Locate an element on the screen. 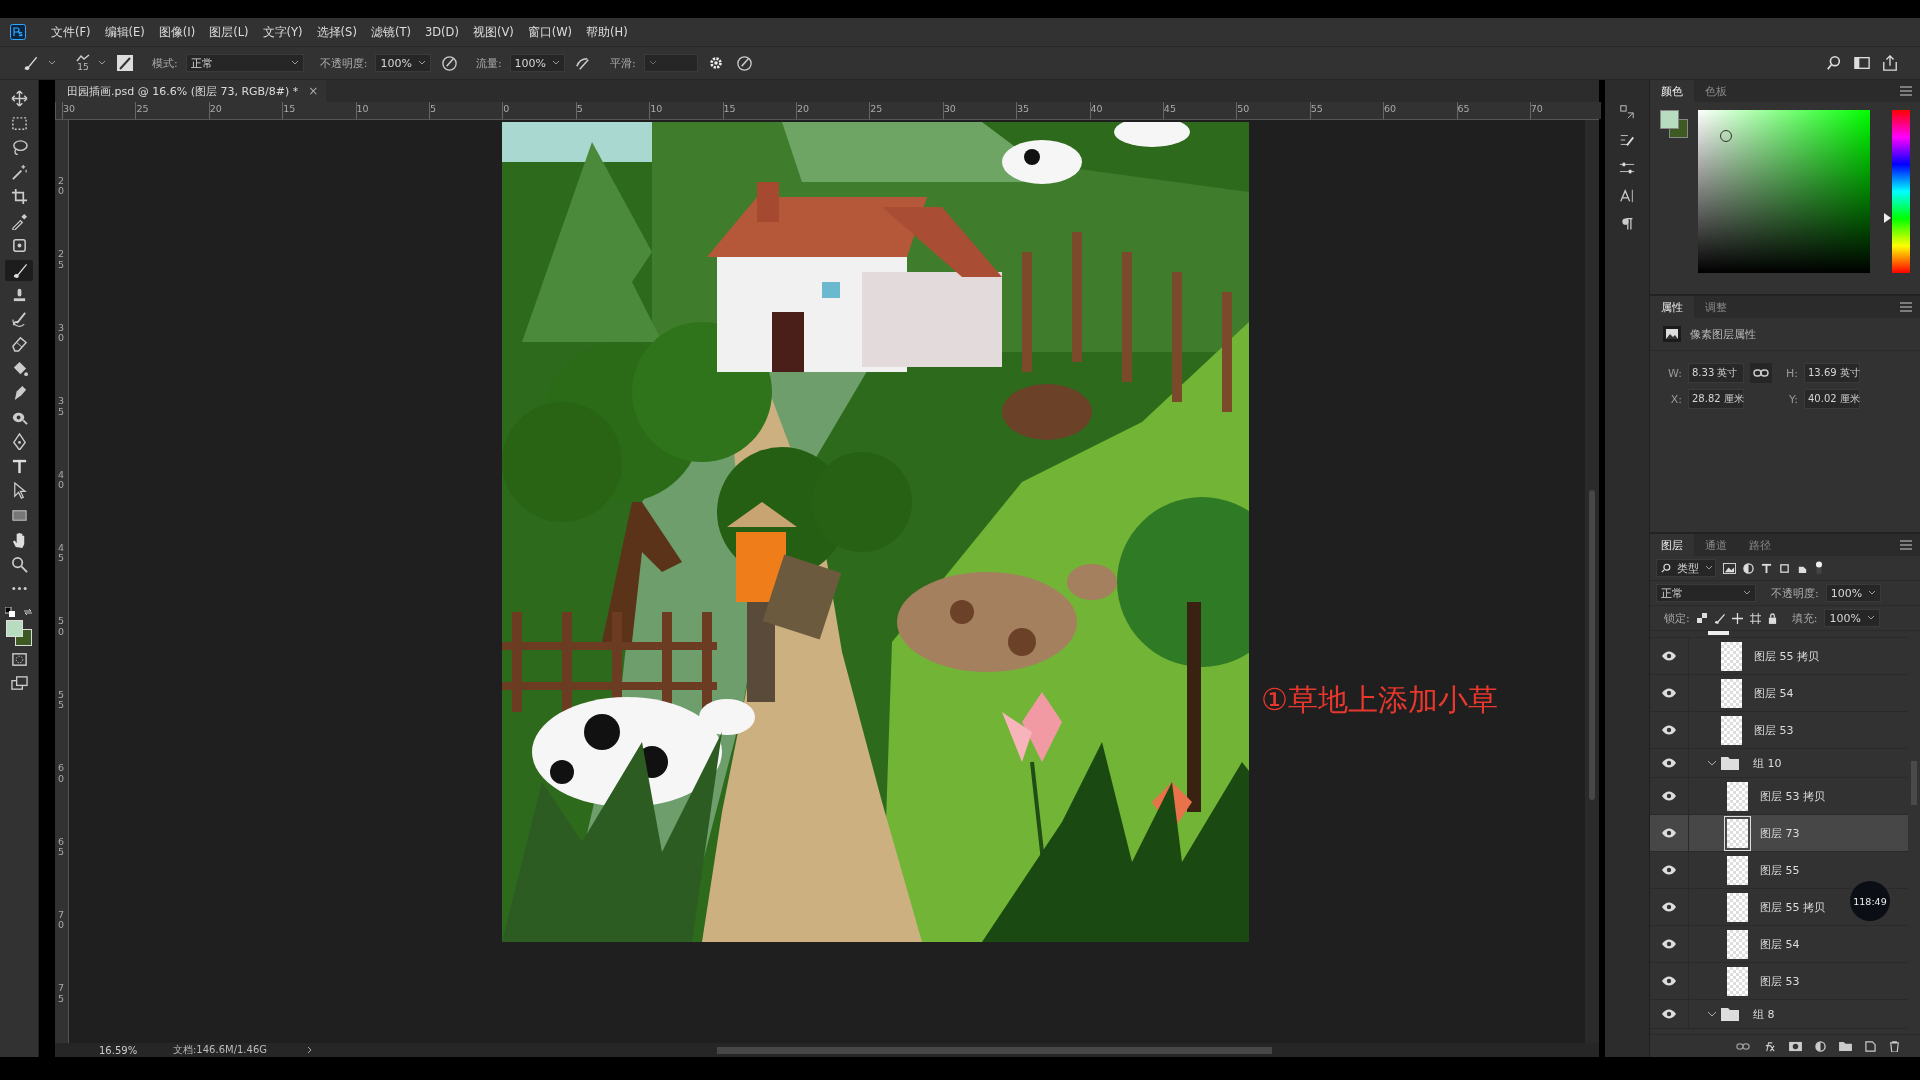 The width and height of the screenshot is (1920, 1080). dimension-field: 13.69 英寸 is located at coordinates (1832, 373).